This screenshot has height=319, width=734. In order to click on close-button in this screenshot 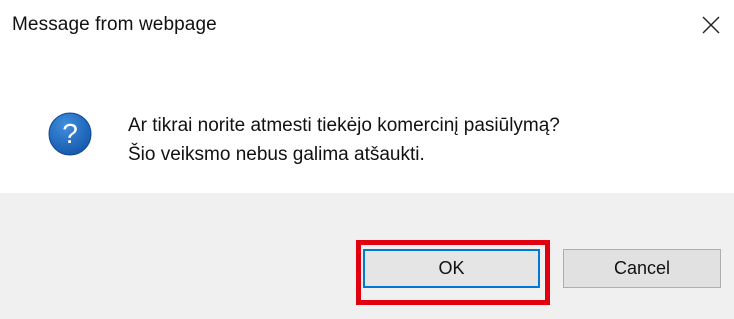, I will do `click(711, 25)`.